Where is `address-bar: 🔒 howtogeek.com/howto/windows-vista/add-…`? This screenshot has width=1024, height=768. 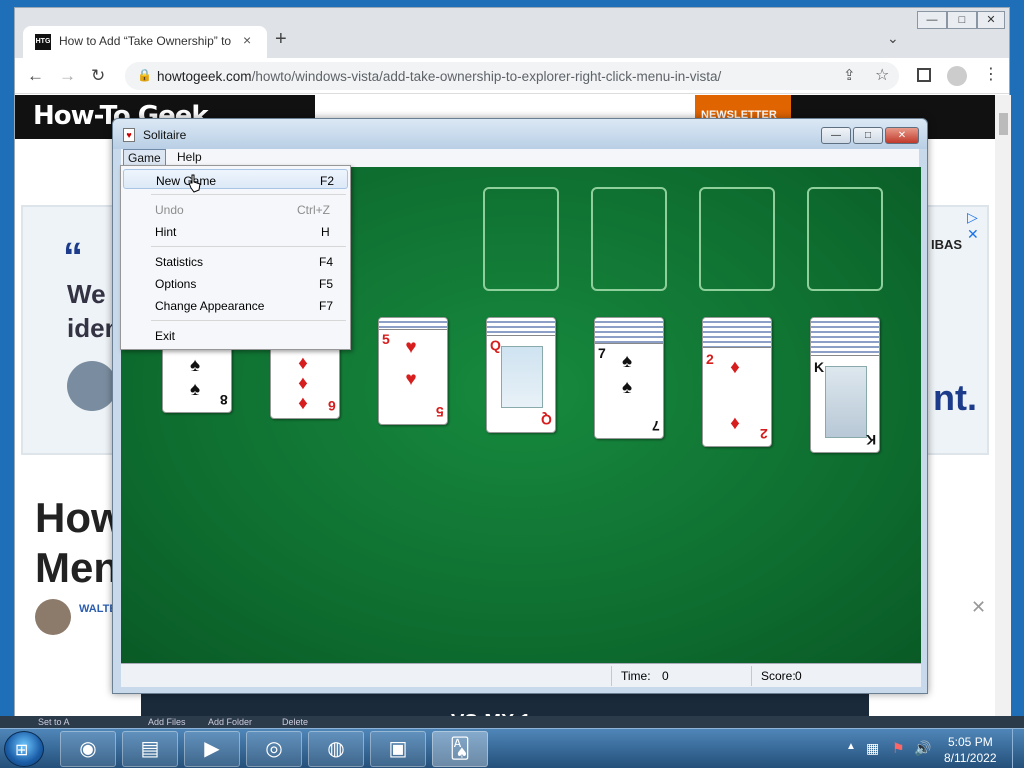
address-bar: 🔒 howtogeek.com/howto/windows-vista/add-… is located at coordinates (512, 76).